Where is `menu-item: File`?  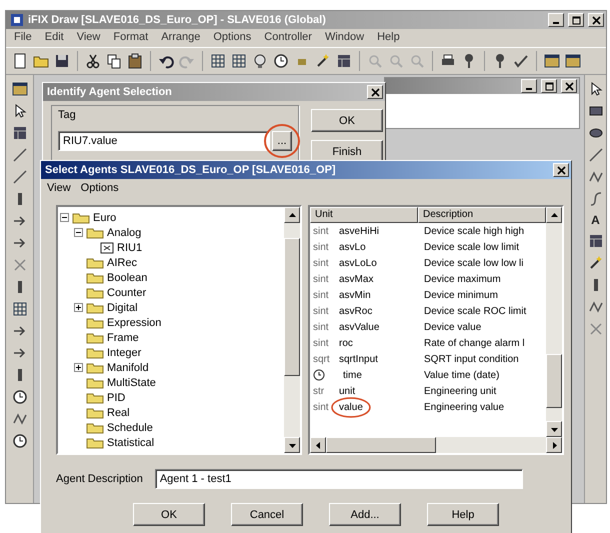
menu-item: File is located at coordinates (23, 38).